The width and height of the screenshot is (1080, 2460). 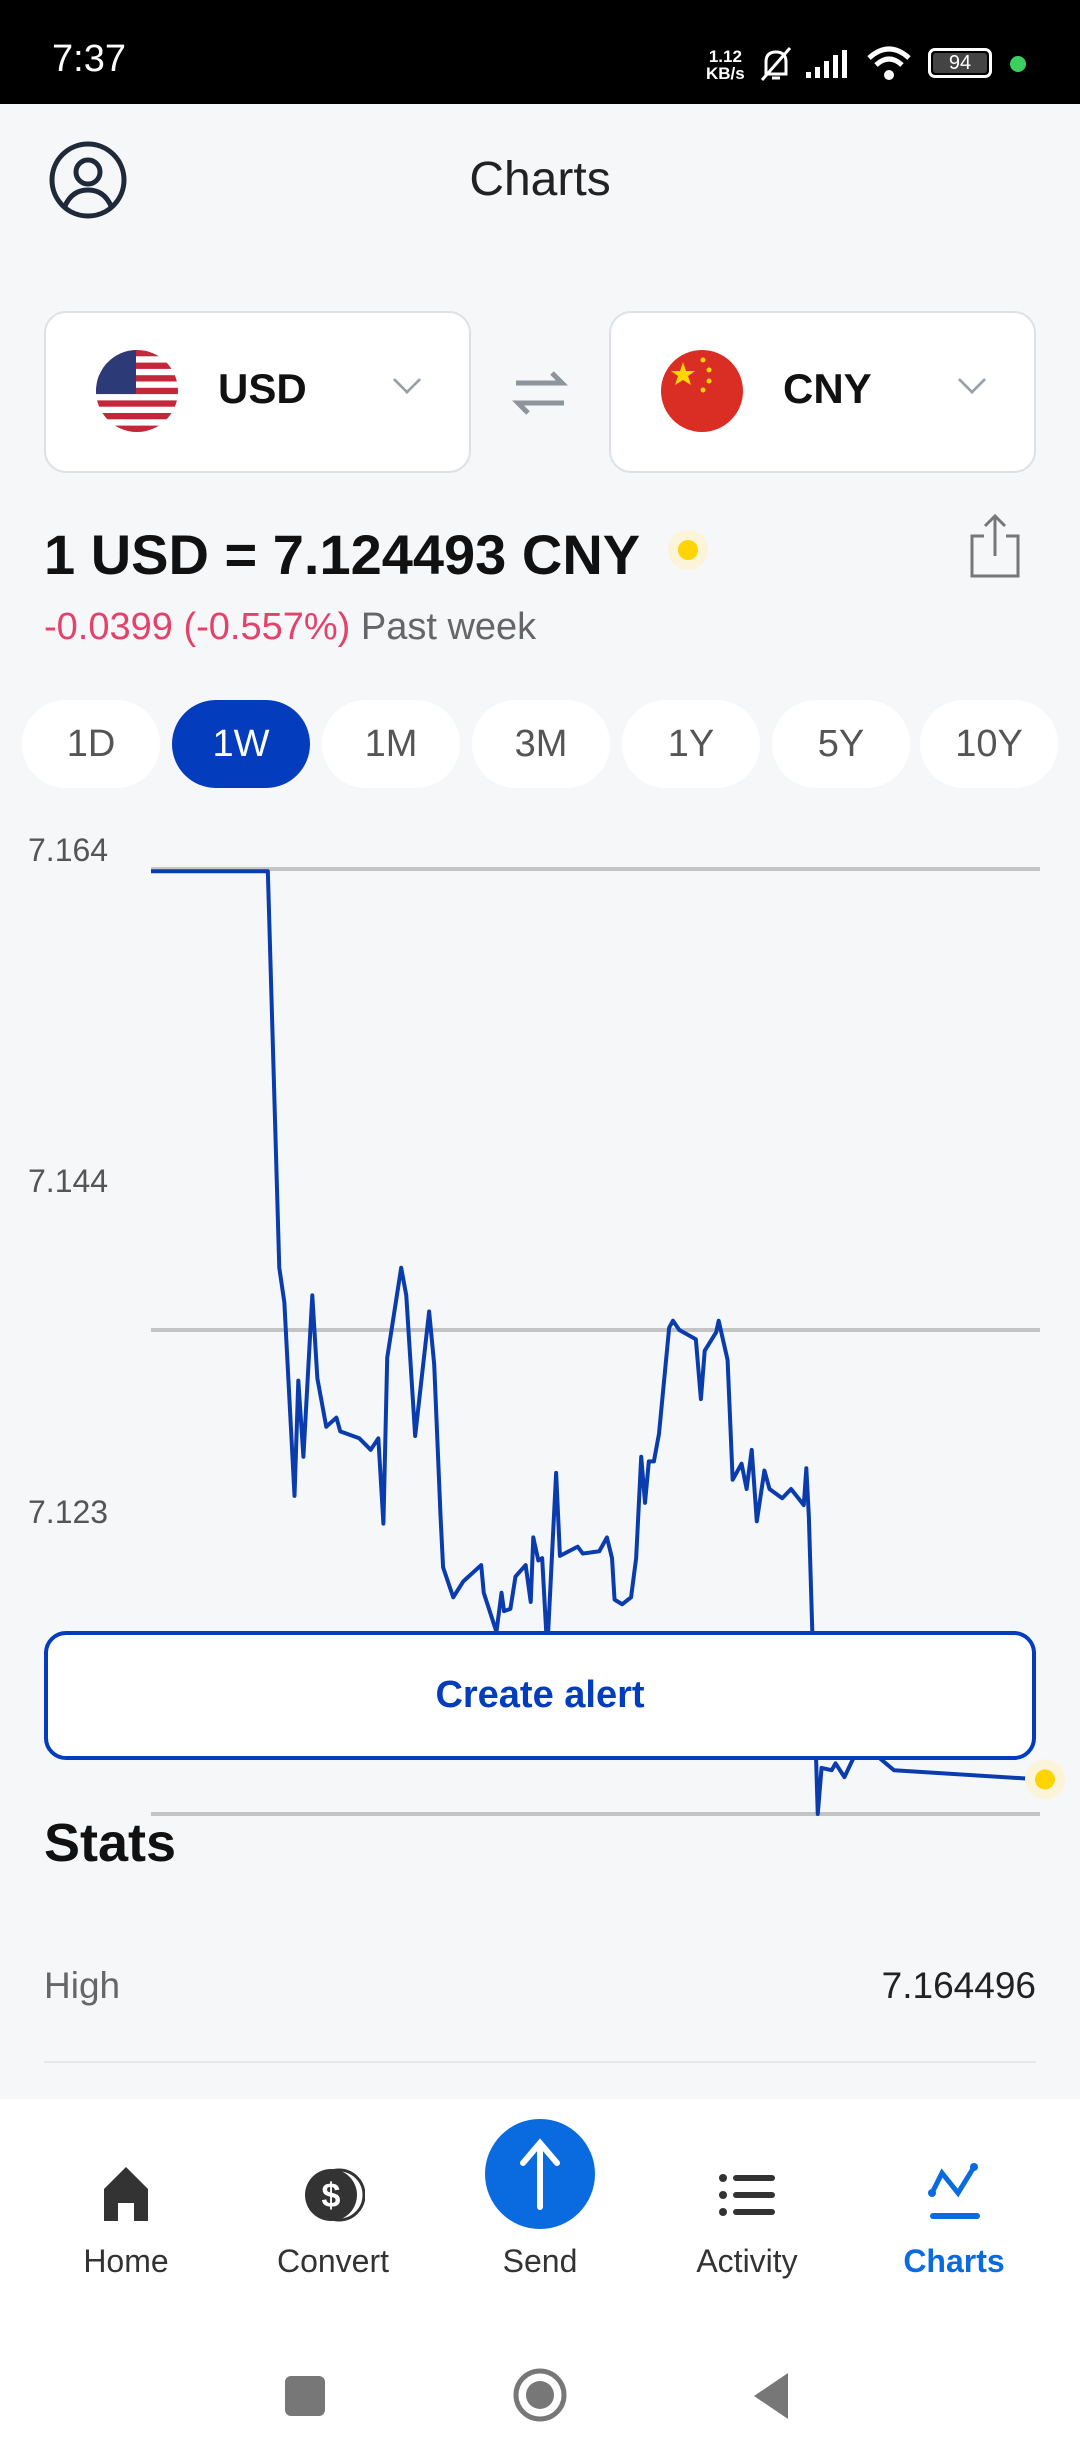 I want to click on y-tick-label: 7.144, so click(x=68, y=1181).